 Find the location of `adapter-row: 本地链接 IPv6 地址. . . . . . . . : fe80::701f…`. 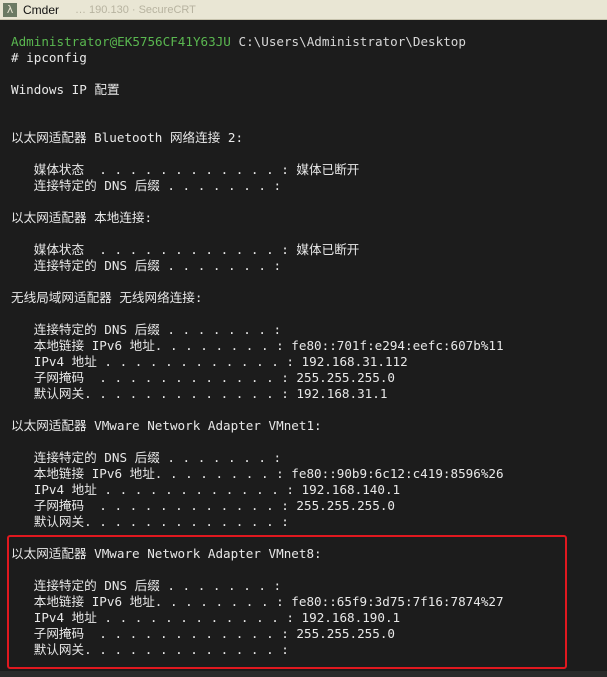

adapter-row: 本地链接 IPv6 地址. . . . . . . . : fe80::701f… is located at coordinates (257, 345).